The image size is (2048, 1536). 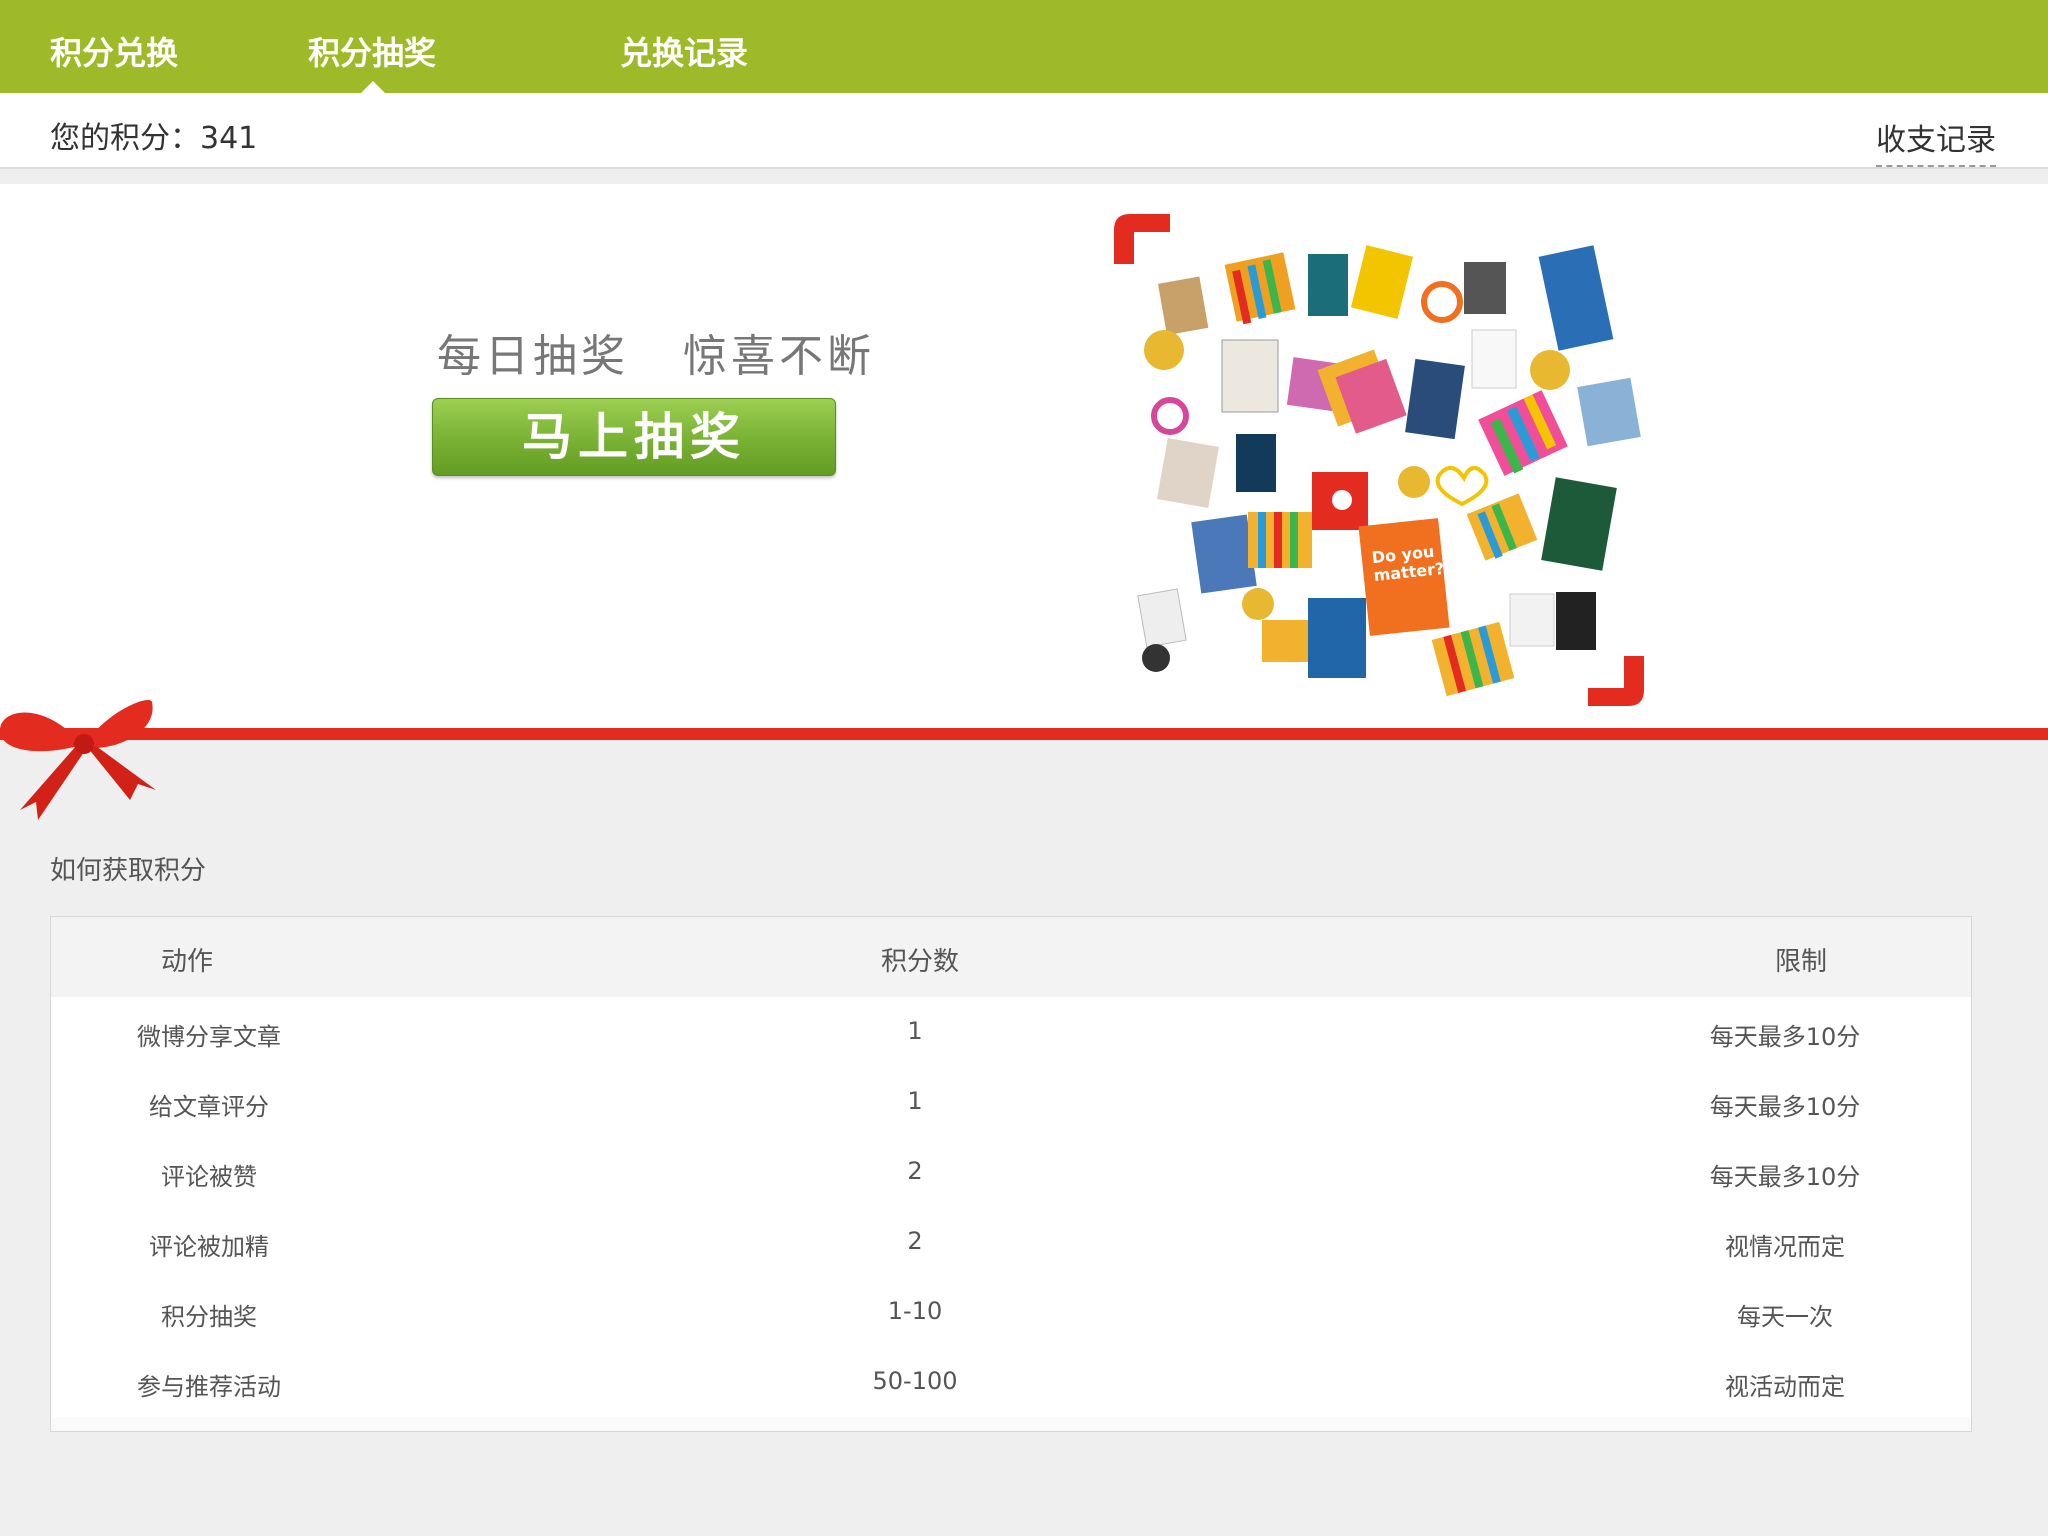 What do you see at coordinates (114, 51) in the screenshot?
I see `tab-points-exchange: 积分兑换` at bounding box center [114, 51].